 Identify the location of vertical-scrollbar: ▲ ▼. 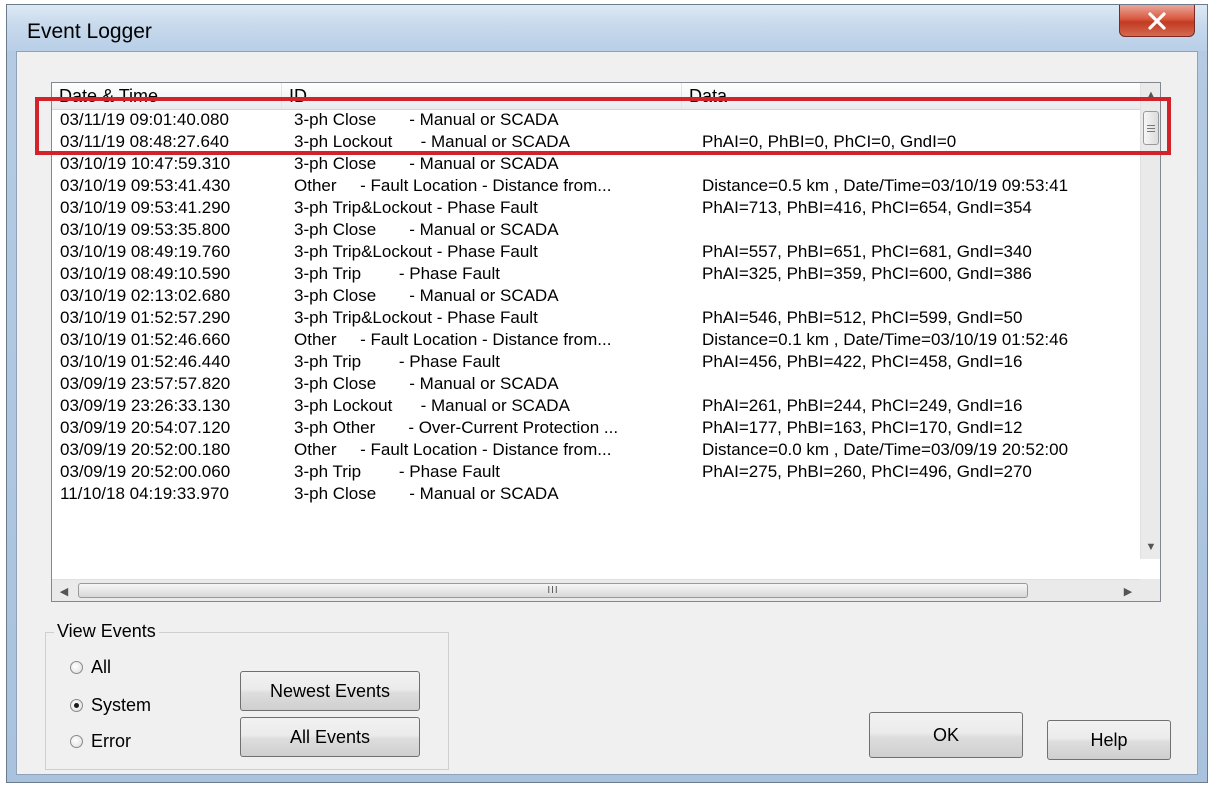
(1150, 321).